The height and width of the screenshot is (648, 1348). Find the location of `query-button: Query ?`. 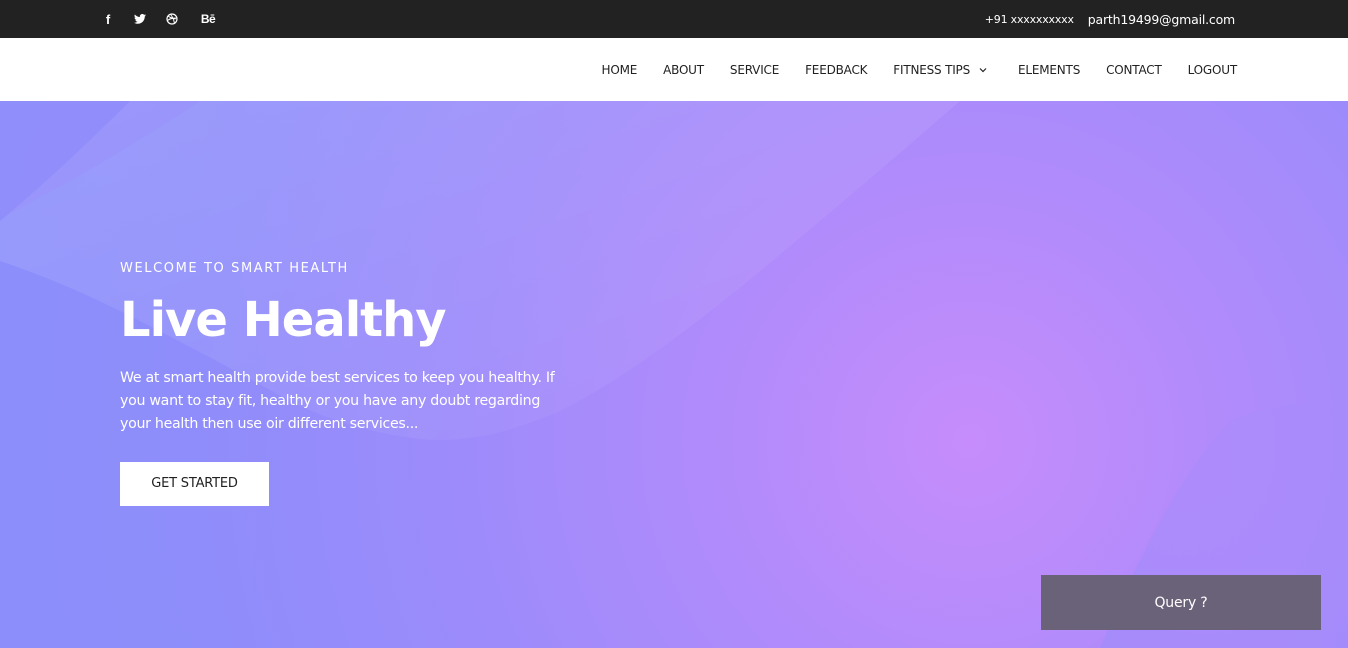

query-button: Query ? is located at coordinates (1181, 602).